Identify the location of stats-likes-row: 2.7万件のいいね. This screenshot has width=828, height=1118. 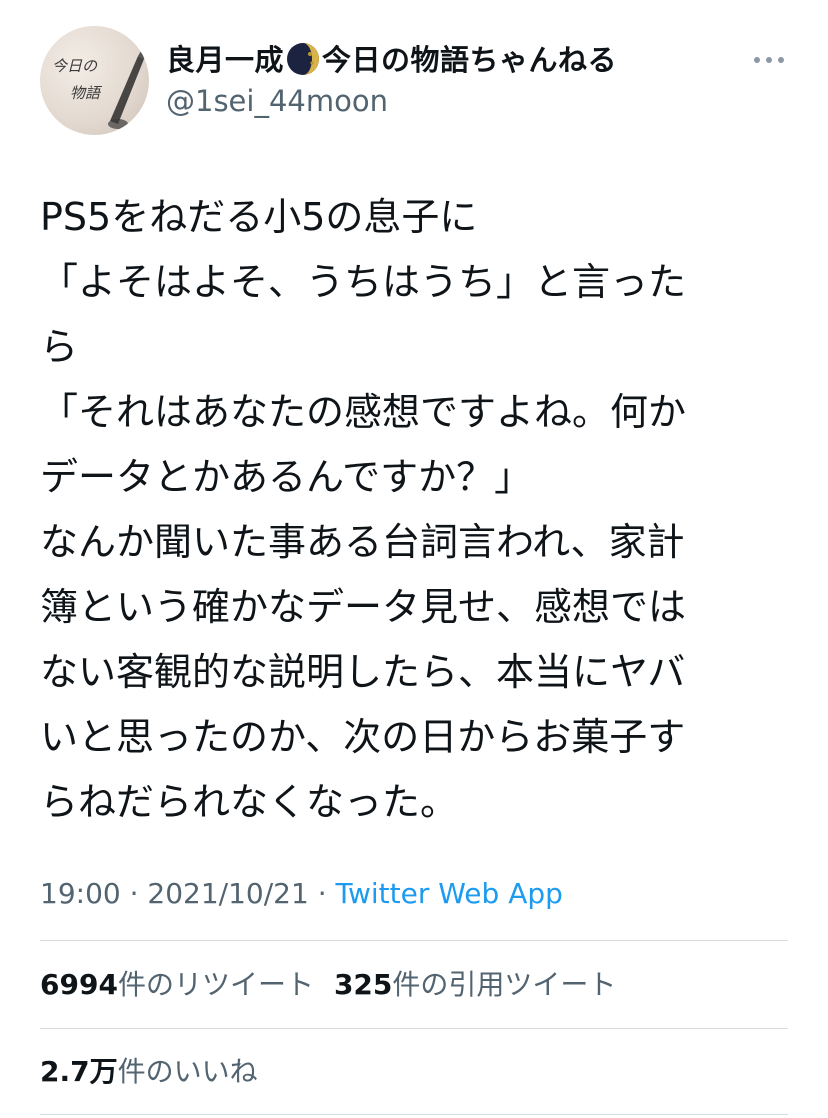
(149, 1072).